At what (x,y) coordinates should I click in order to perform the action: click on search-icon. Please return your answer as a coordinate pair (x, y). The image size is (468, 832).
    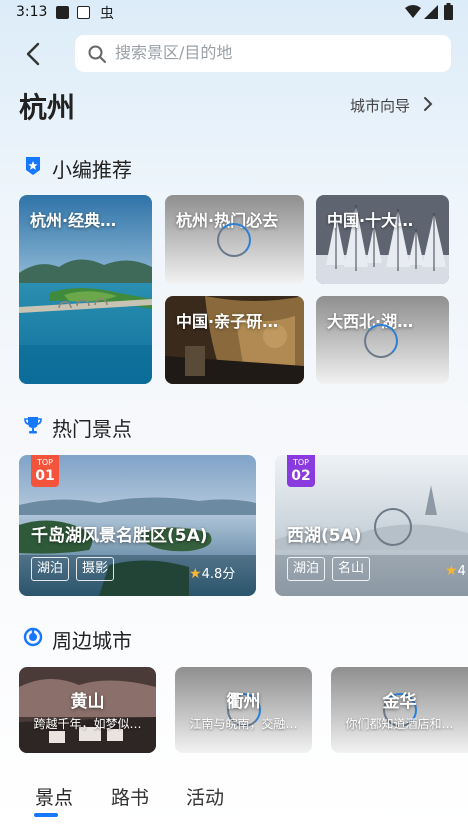
    Looking at the image, I should click on (97, 54).